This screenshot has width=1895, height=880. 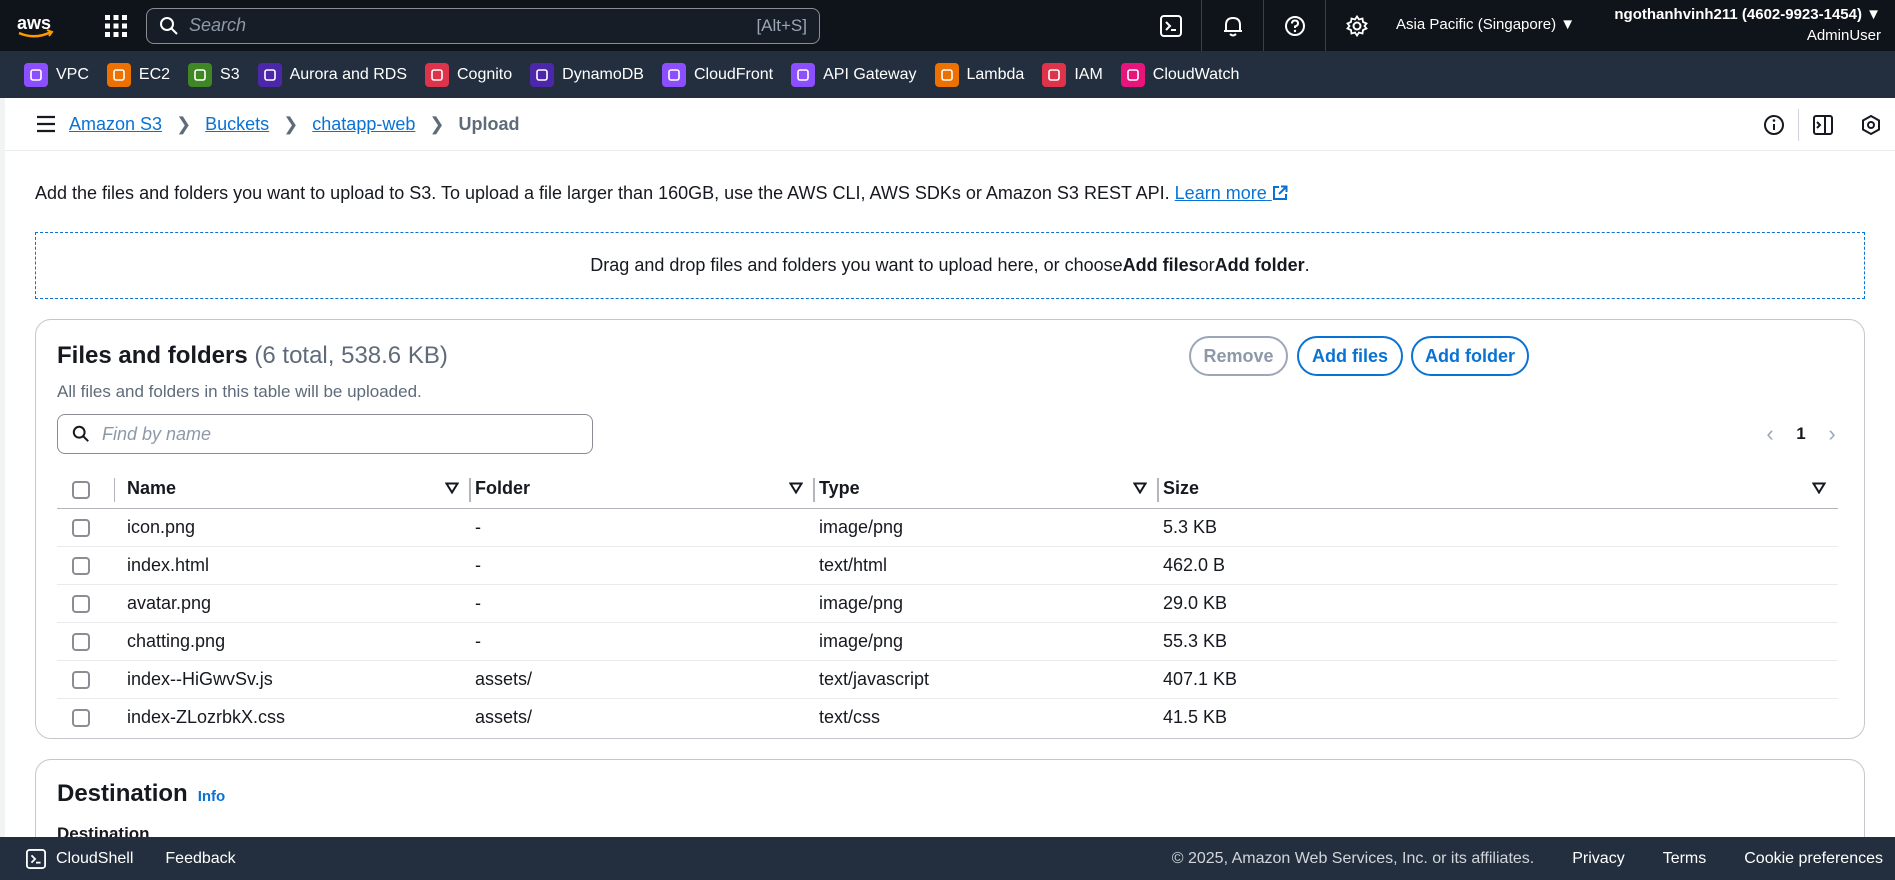 What do you see at coordinates (987, 565) in the screenshot?
I see `file-type: text/html` at bounding box center [987, 565].